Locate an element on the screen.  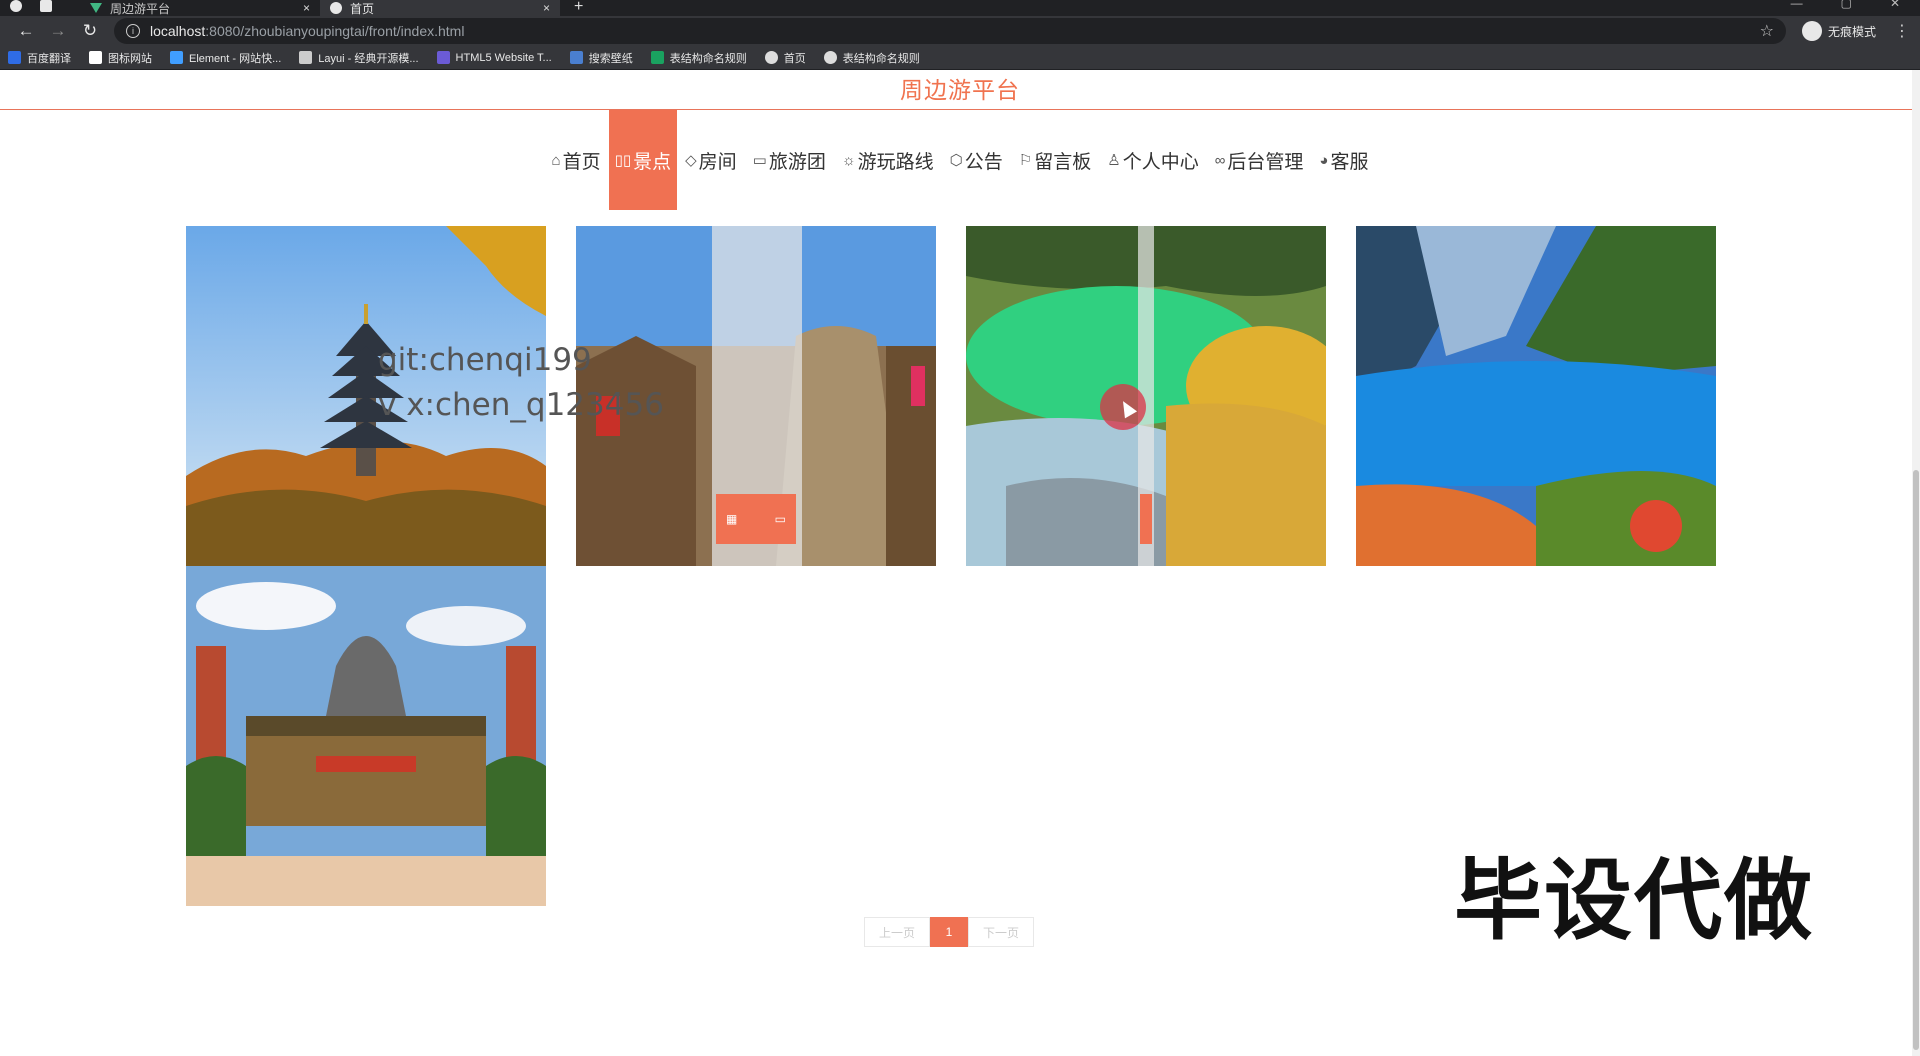
scenic-card-pools is located at coordinates (1146, 396).